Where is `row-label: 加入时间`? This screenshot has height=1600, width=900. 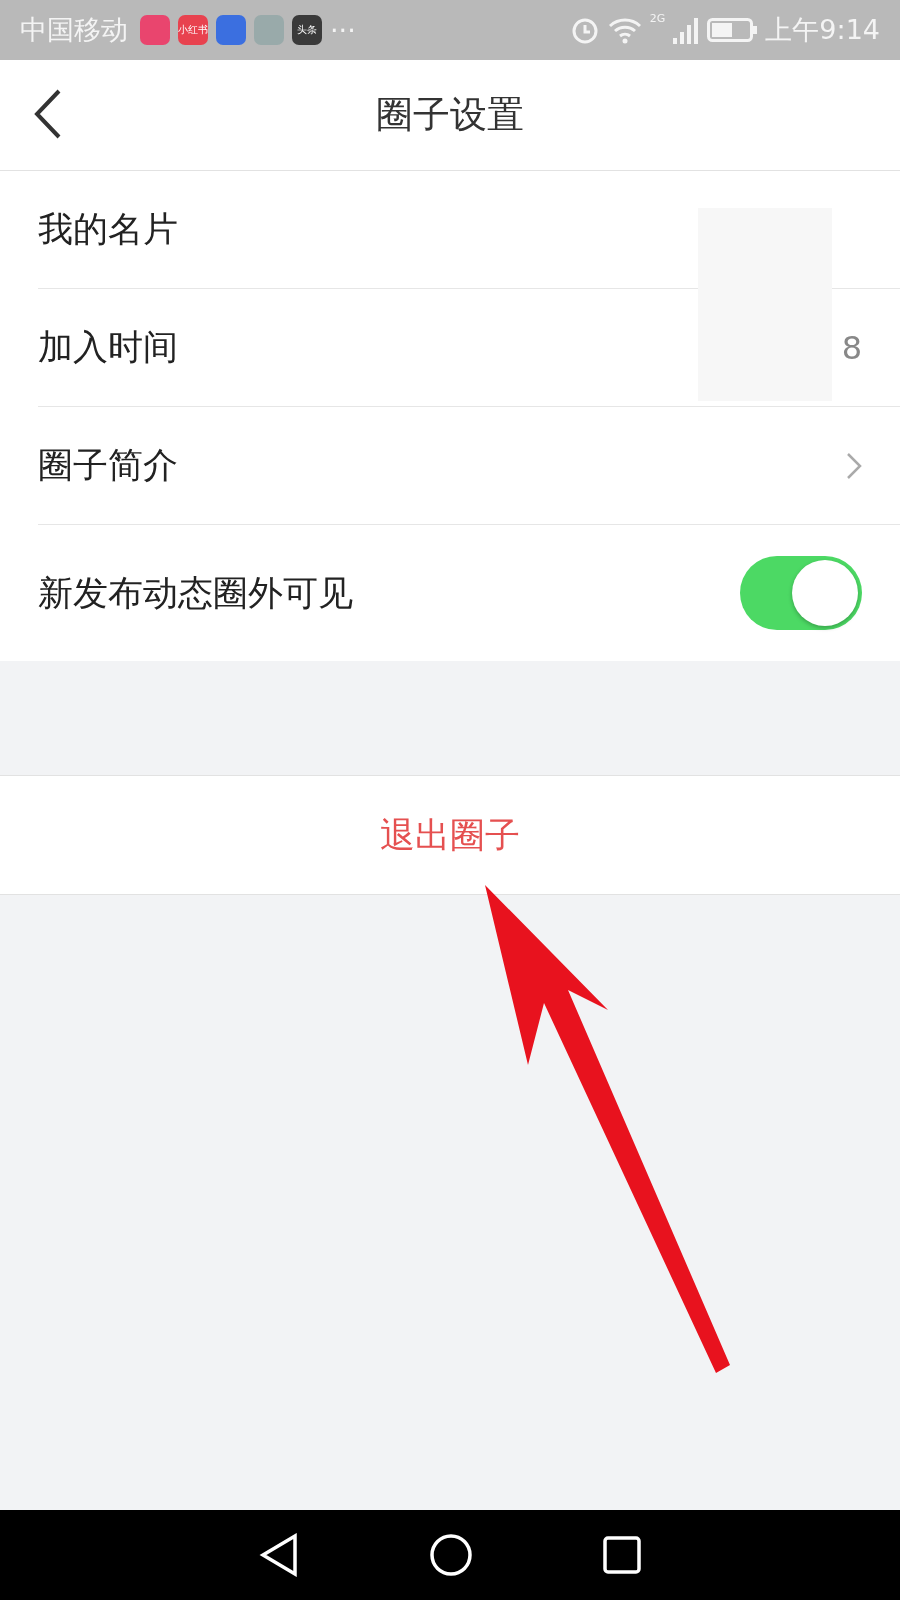 row-label: 加入时间 is located at coordinates (108, 347).